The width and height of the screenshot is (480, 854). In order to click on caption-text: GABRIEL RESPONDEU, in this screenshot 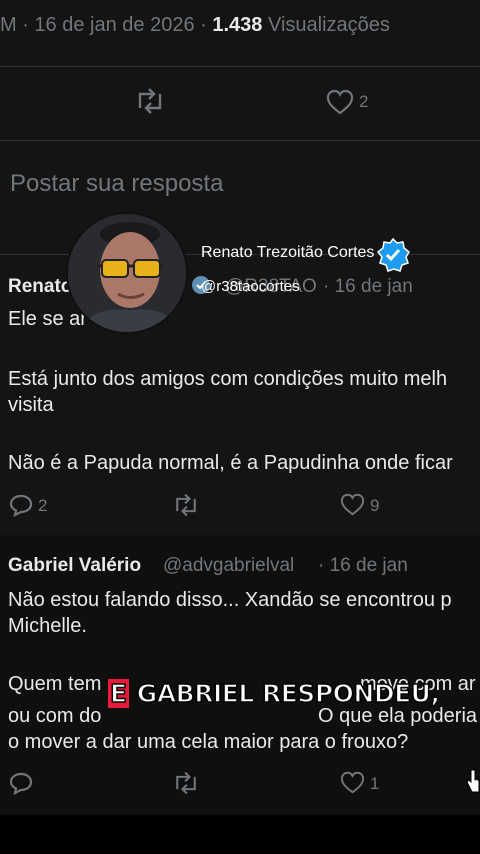, I will do `click(288, 693)`.